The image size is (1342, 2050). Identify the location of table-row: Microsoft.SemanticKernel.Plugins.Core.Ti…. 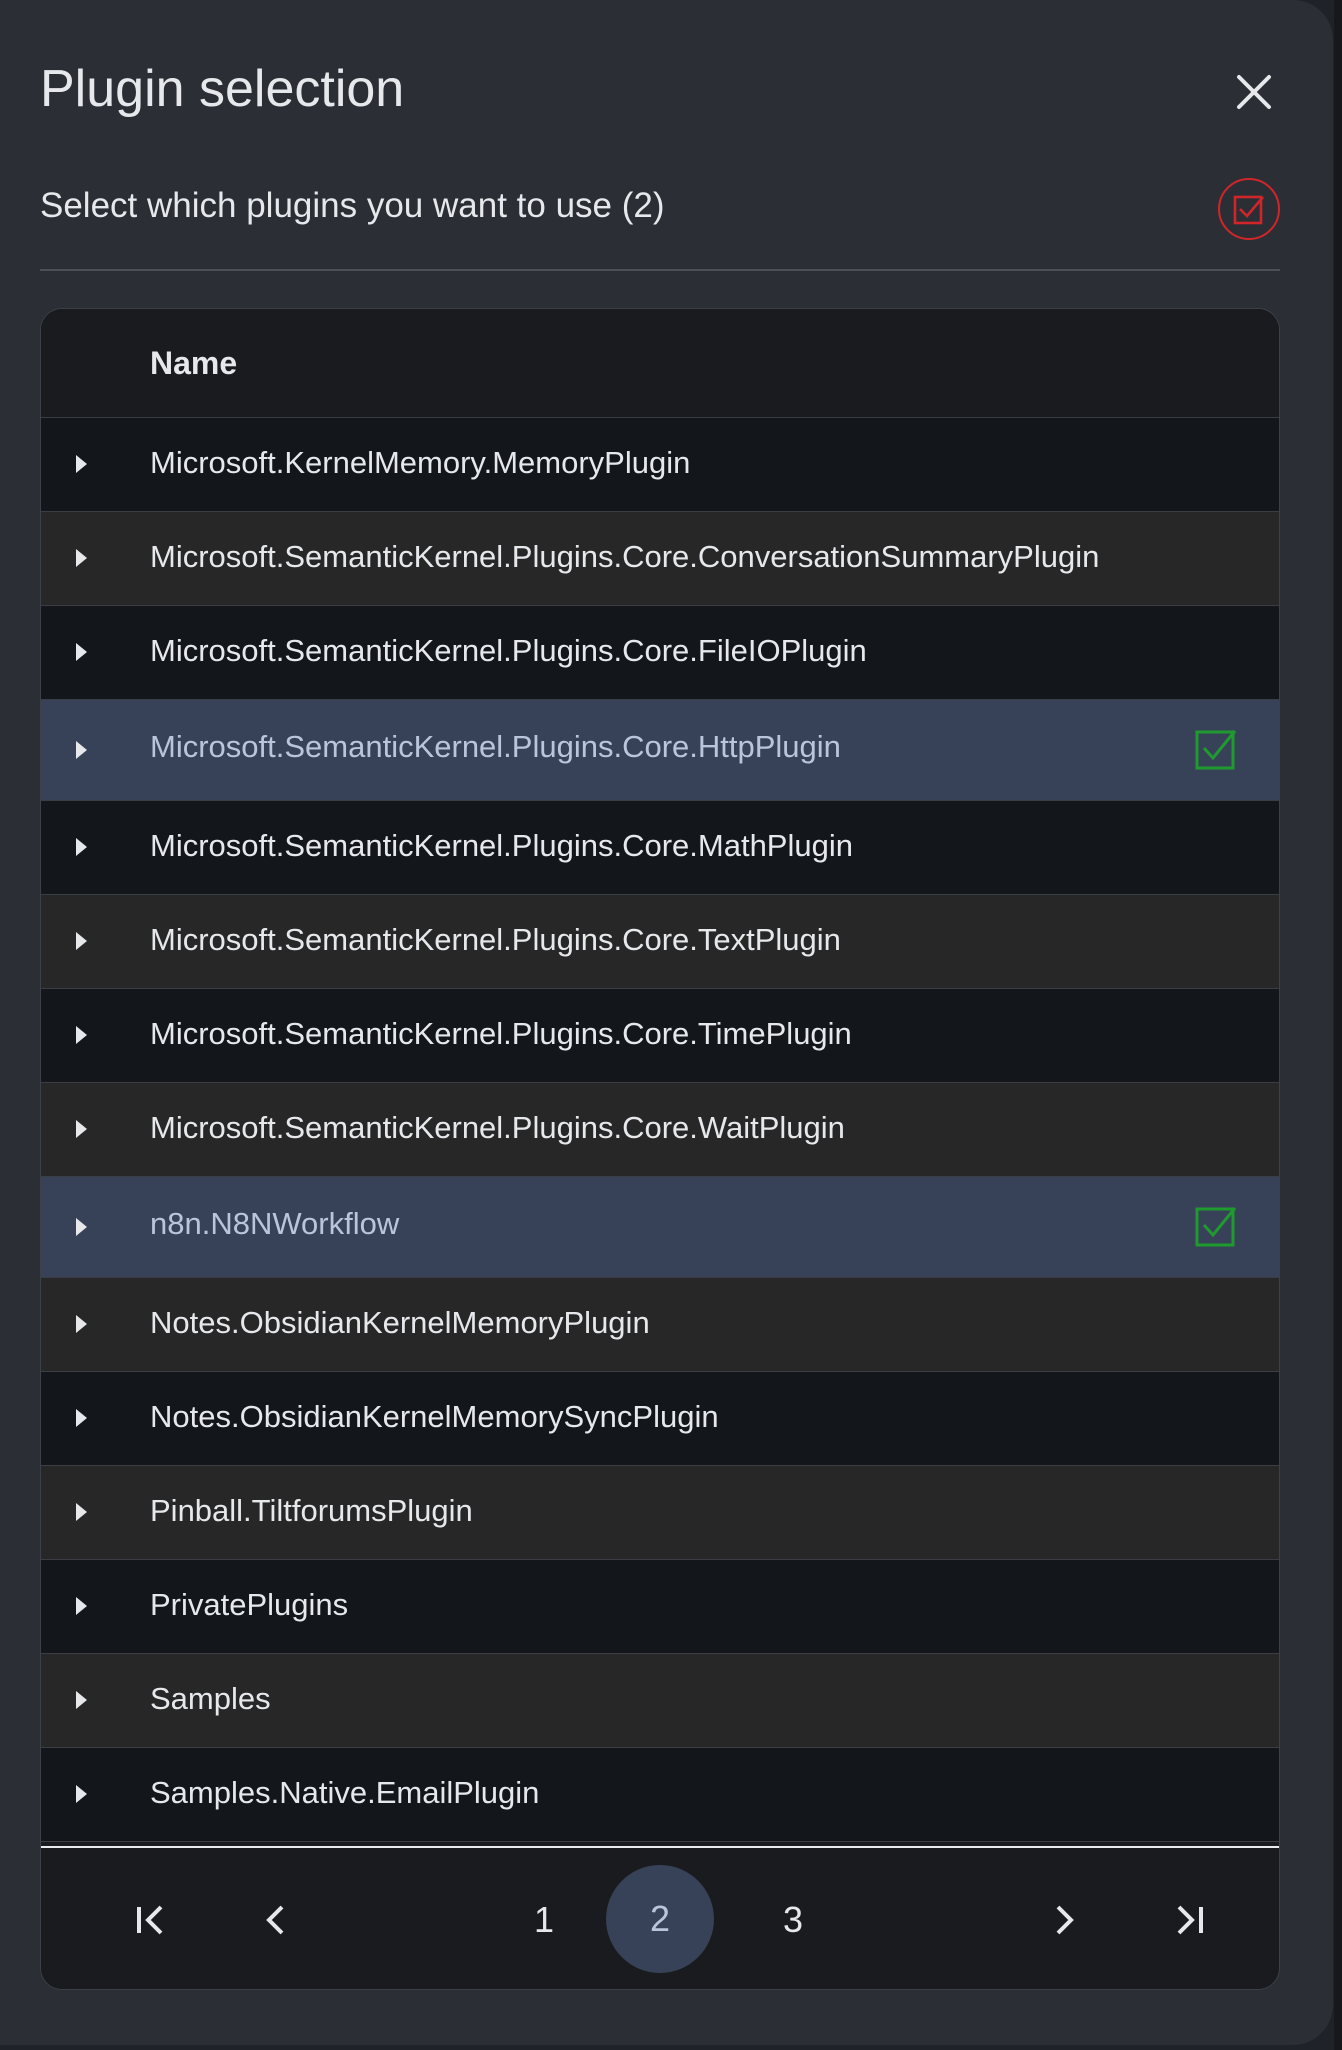
(660, 1036).